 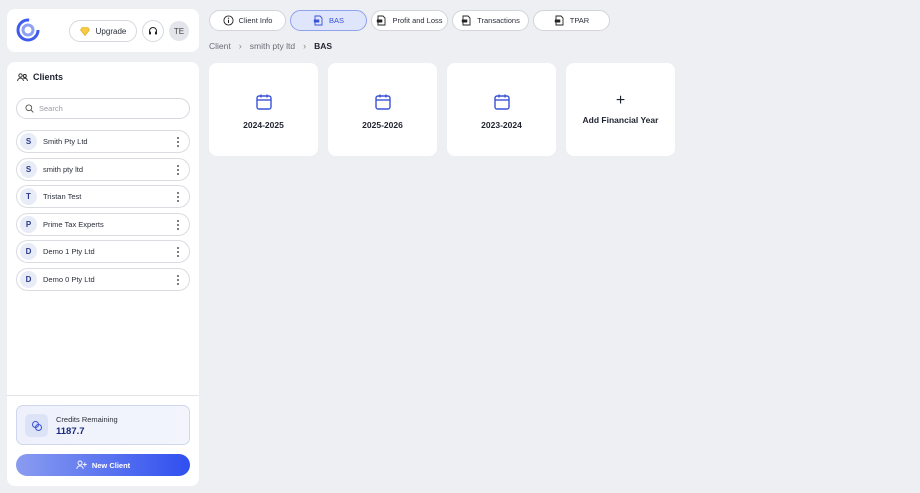 What do you see at coordinates (498, 20) in the screenshot?
I see `tab-label: Transactions` at bounding box center [498, 20].